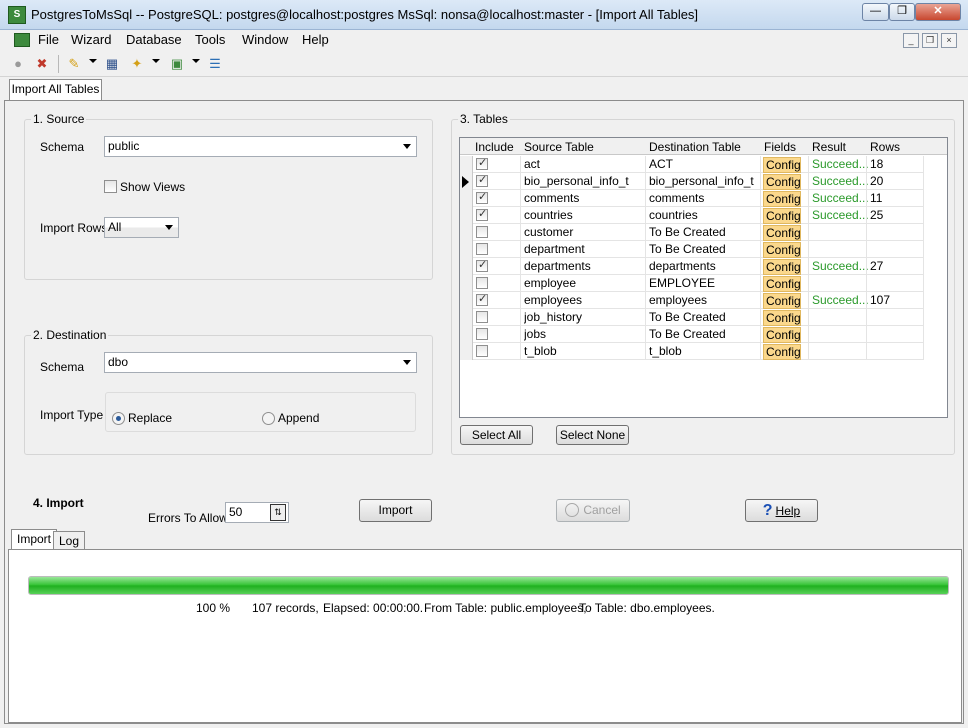  What do you see at coordinates (584, 317) in the screenshot?
I see `source-table-cell: job_history` at bounding box center [584, 317].